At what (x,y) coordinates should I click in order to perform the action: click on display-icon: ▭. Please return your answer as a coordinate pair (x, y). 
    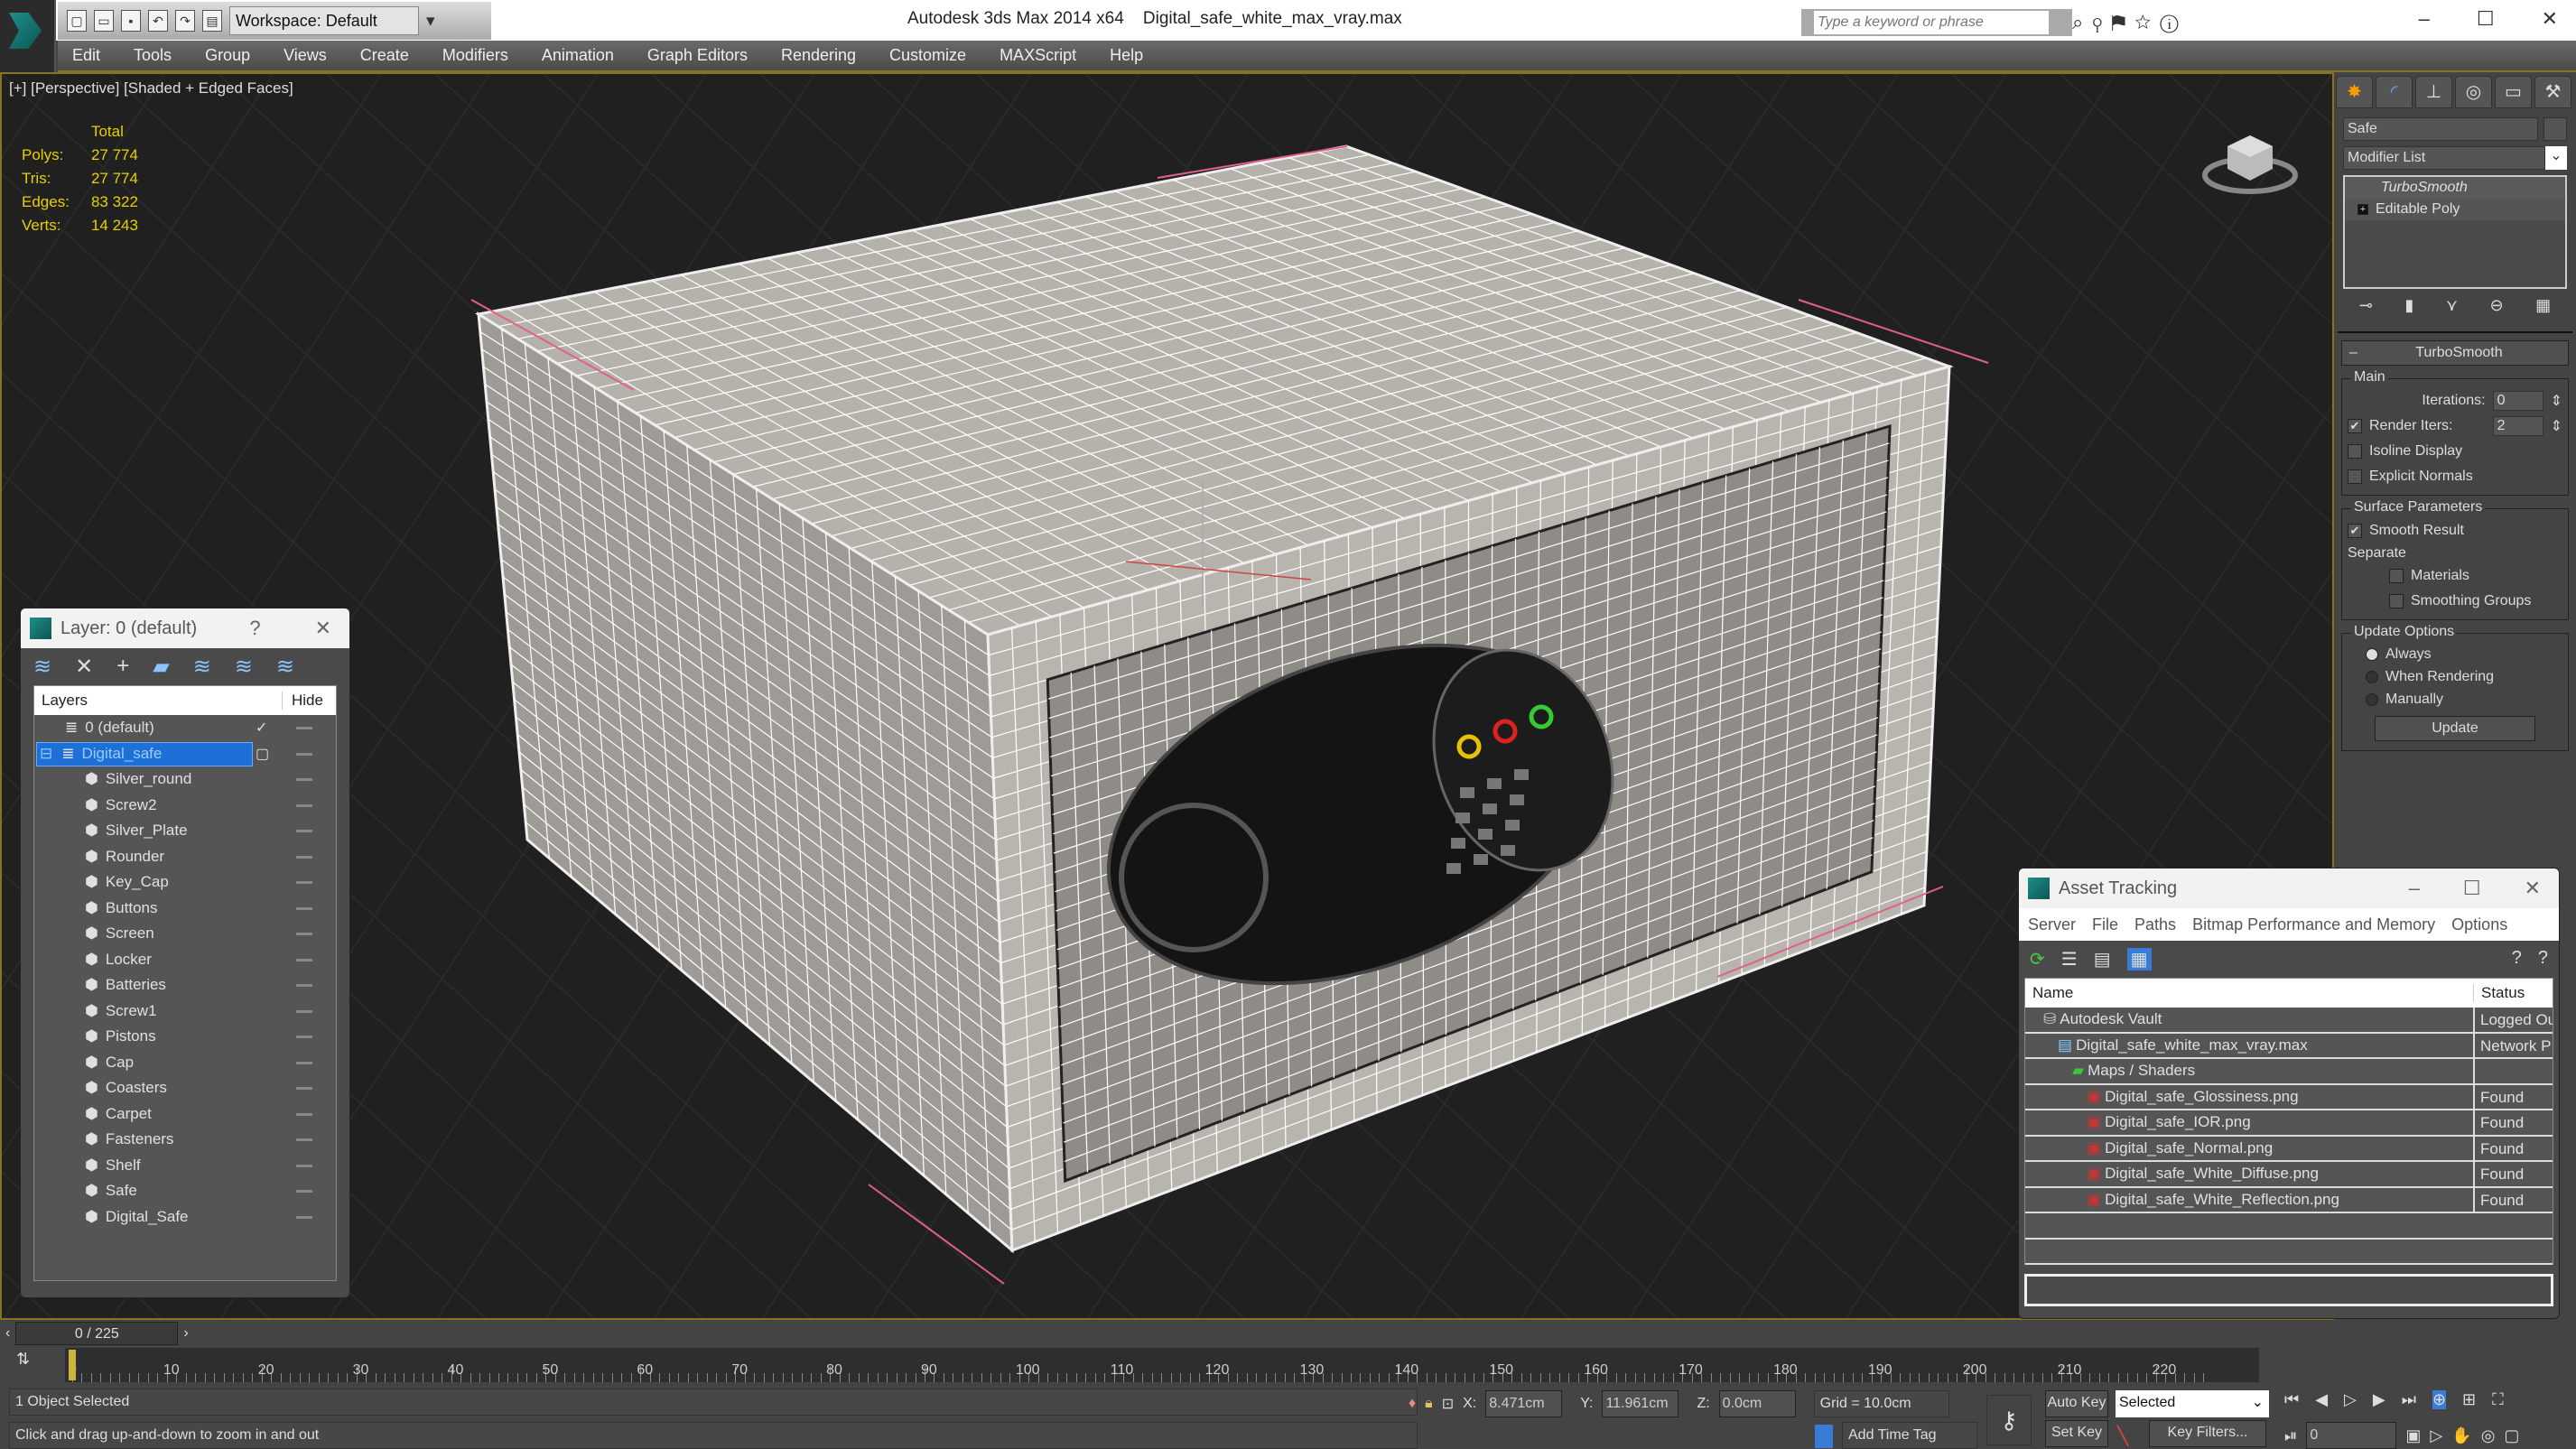
    Looking at the image, I should click on (2513, 92).